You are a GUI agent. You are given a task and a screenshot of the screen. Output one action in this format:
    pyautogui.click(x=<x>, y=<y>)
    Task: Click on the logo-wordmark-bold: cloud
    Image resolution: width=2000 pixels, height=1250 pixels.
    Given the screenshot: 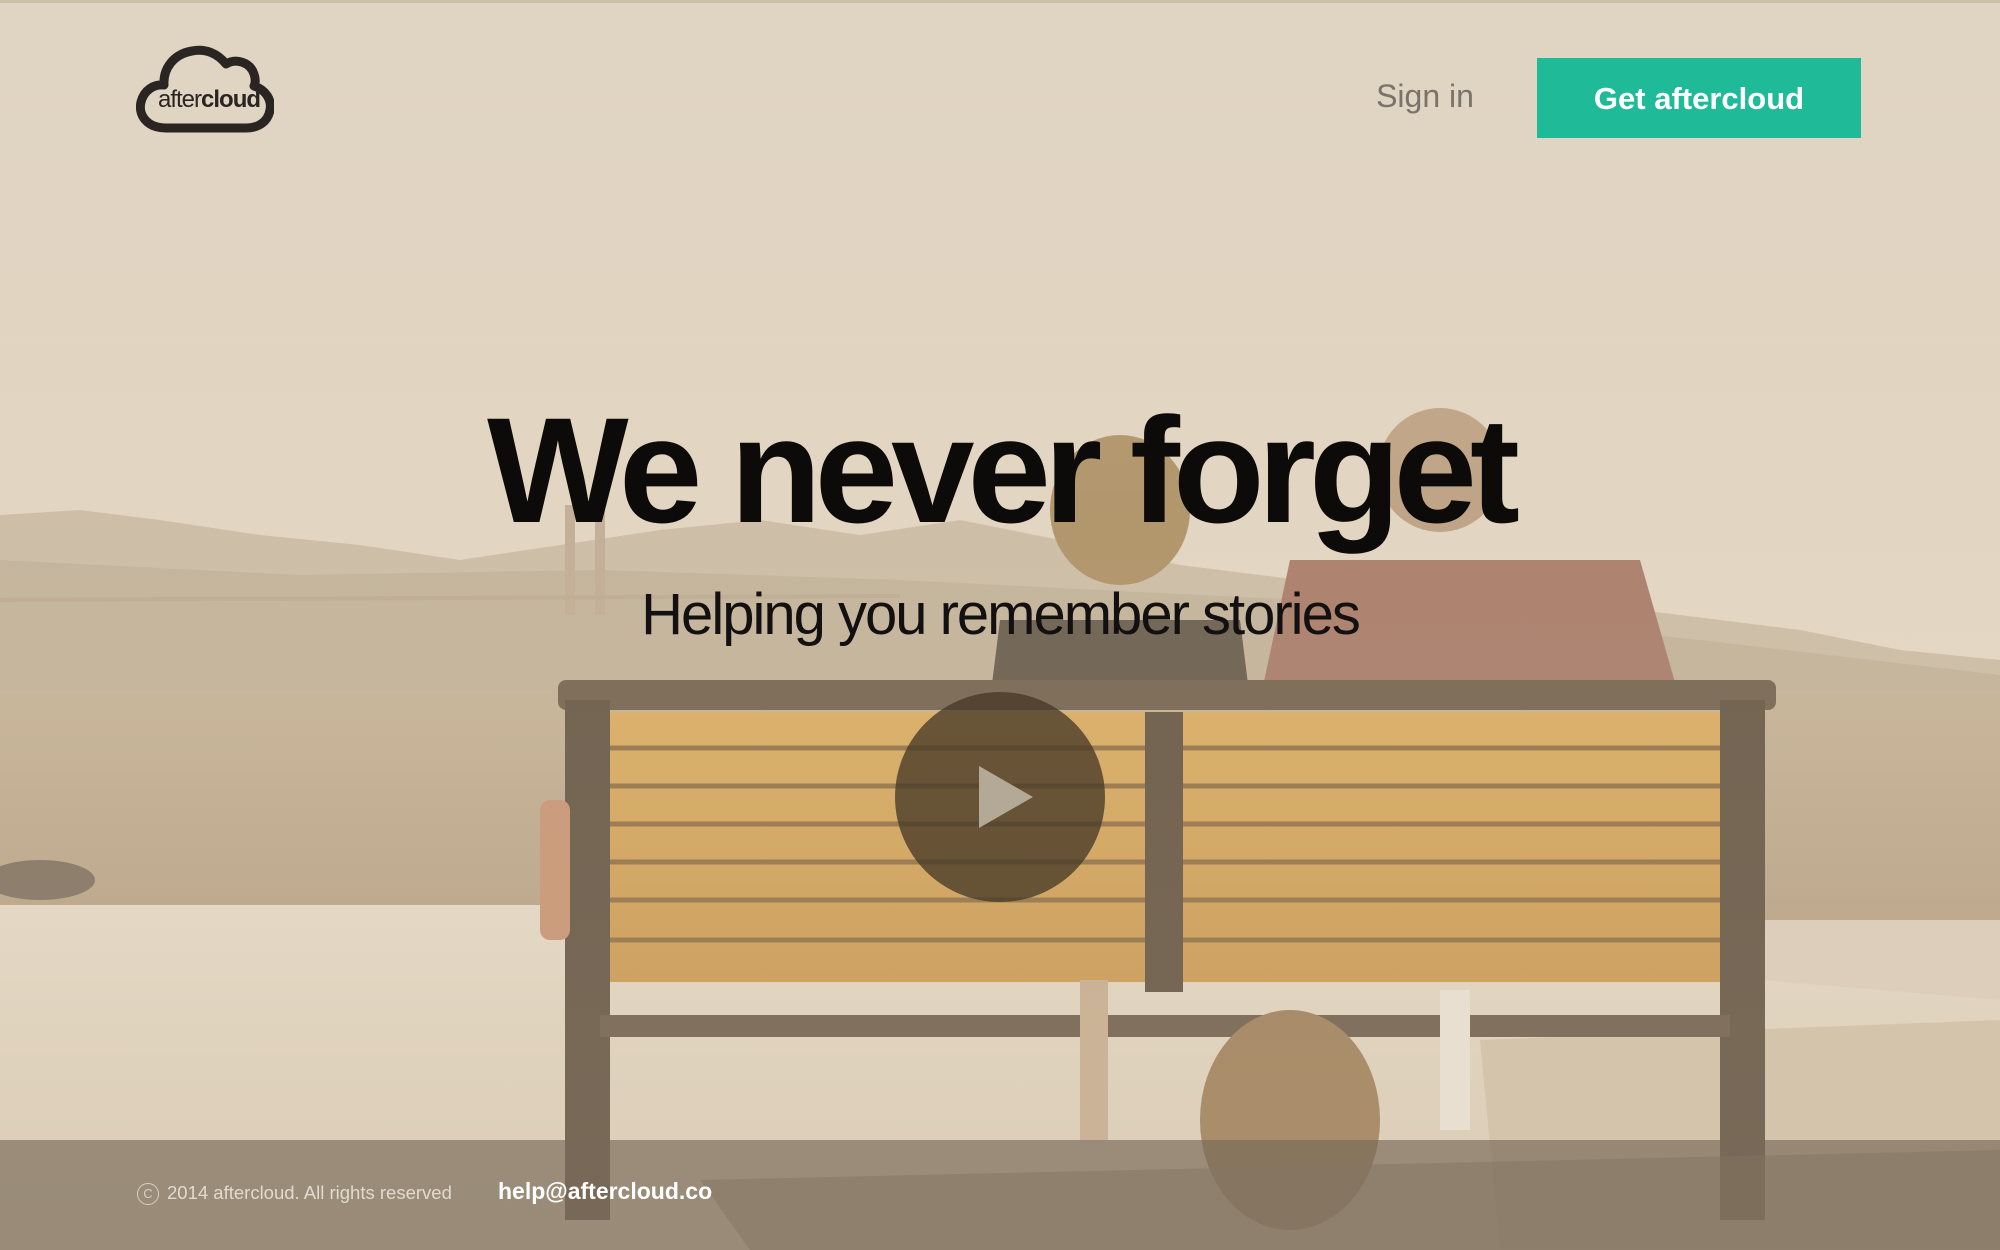 What is the action you would take?
    pyautogui.click(x=231, y=99)
    